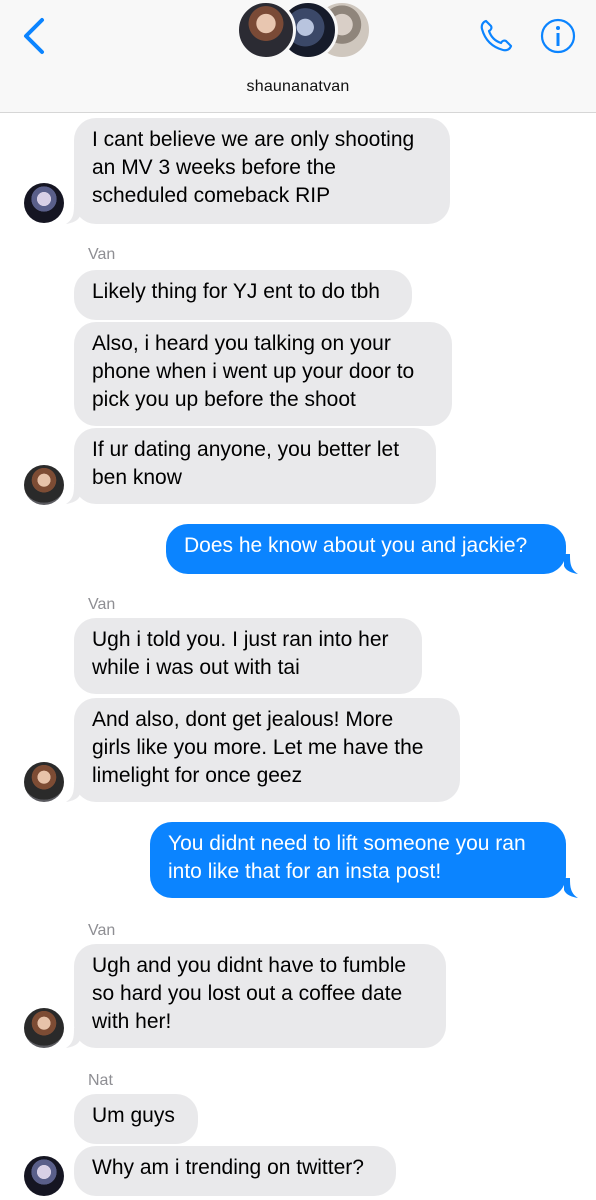 This screenshot has height=1200, width=596. I want to click on message-line: Also, i heard you talking on your, so click(241, 343).